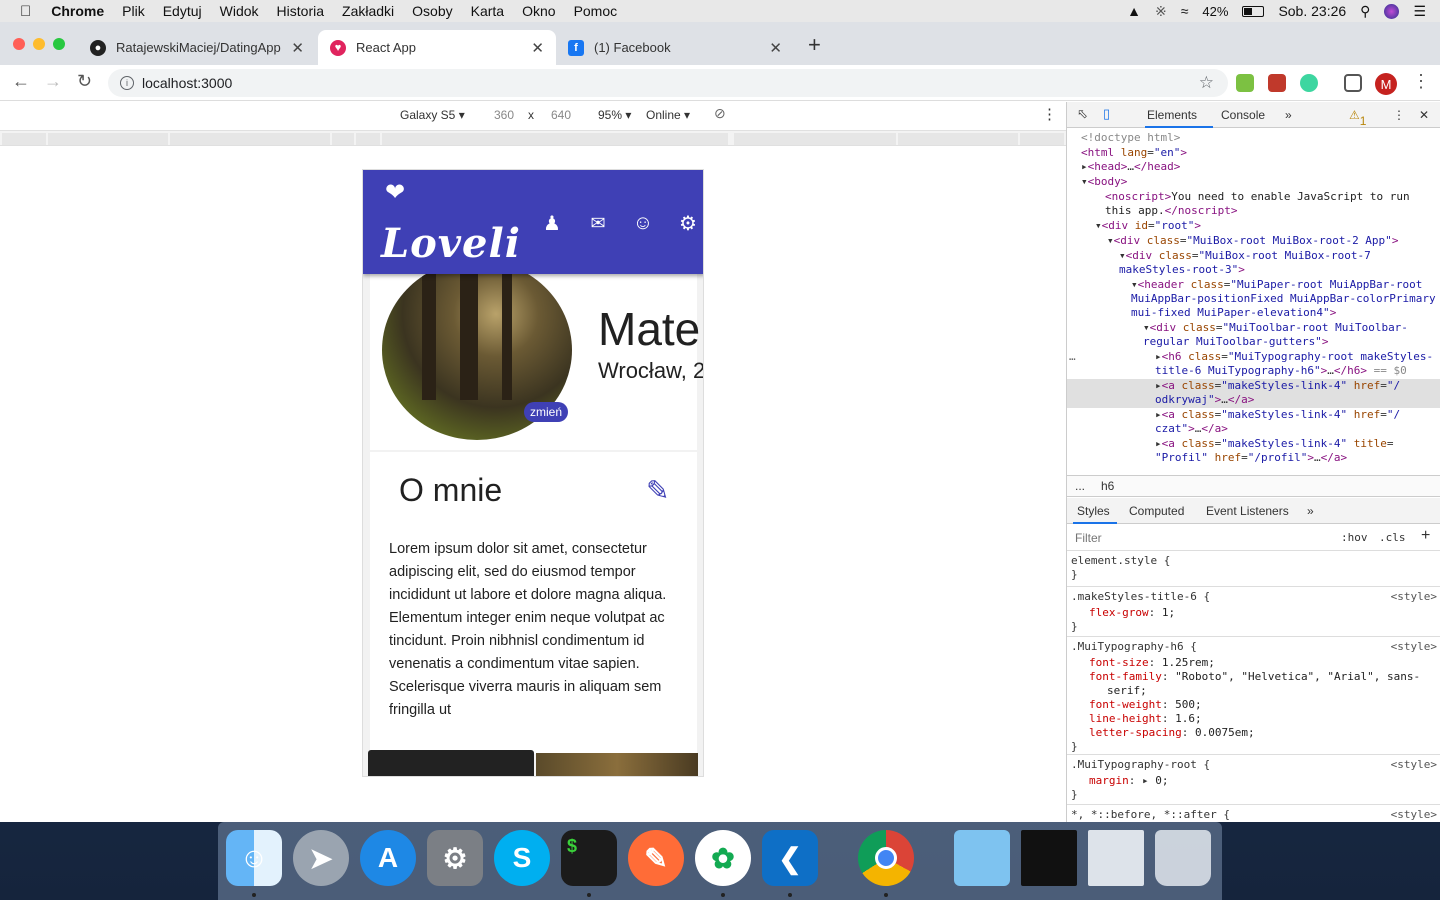 Image resolution: width=1440 pixels, height=900 pixels. Describe the element at coordinates (522, 858) in the screenshot. I see `skype-icon: S` at that location.